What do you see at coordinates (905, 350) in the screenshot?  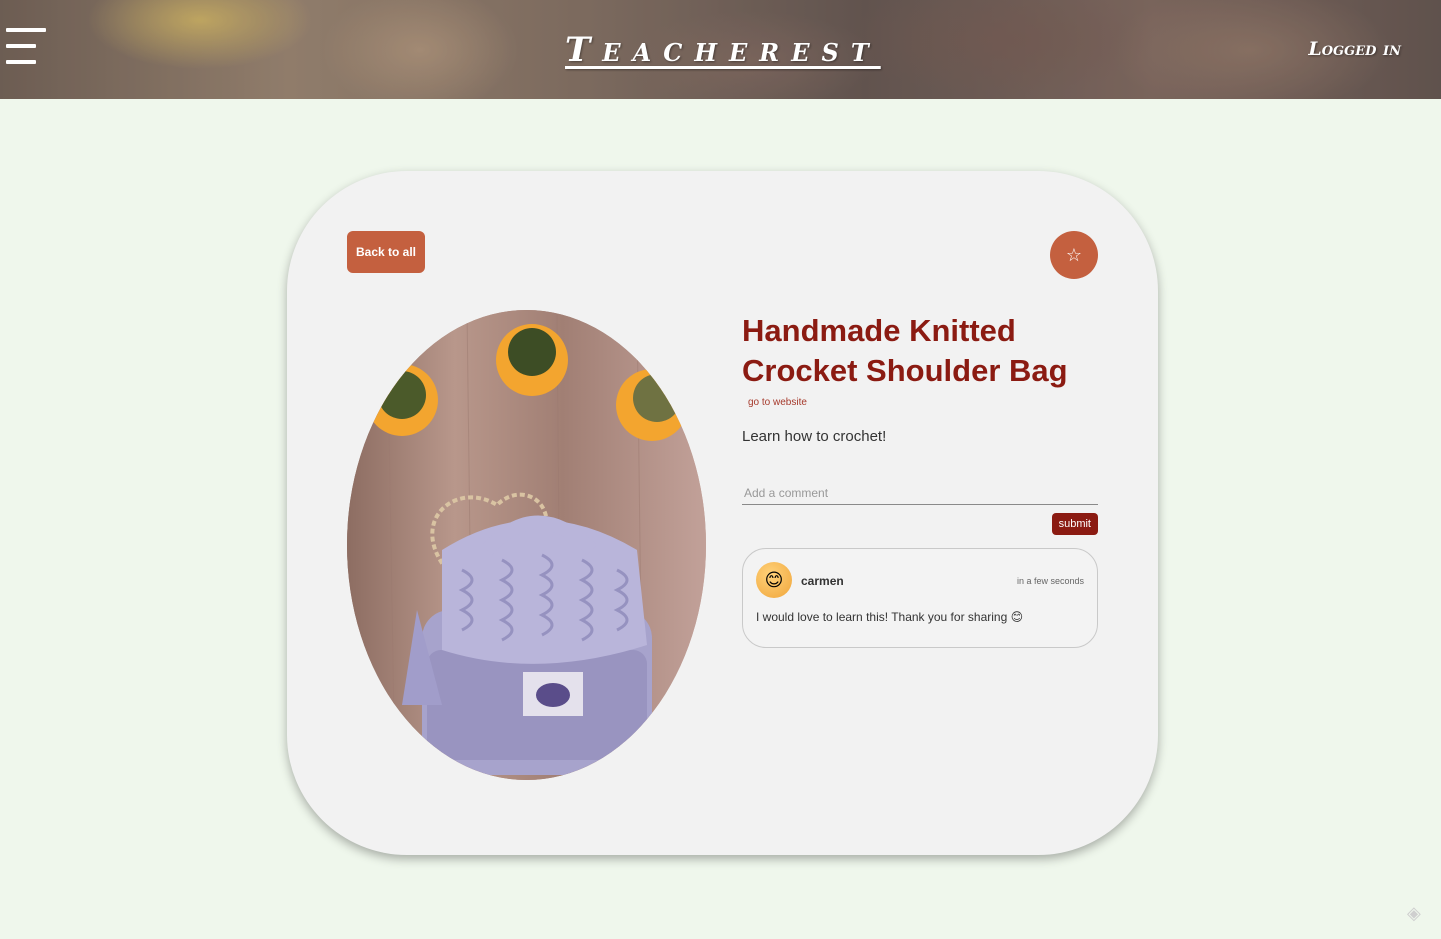 I see `post-title: Handmade Knitted Crocket Shoulder Bag` at bounding box center [905, 350].